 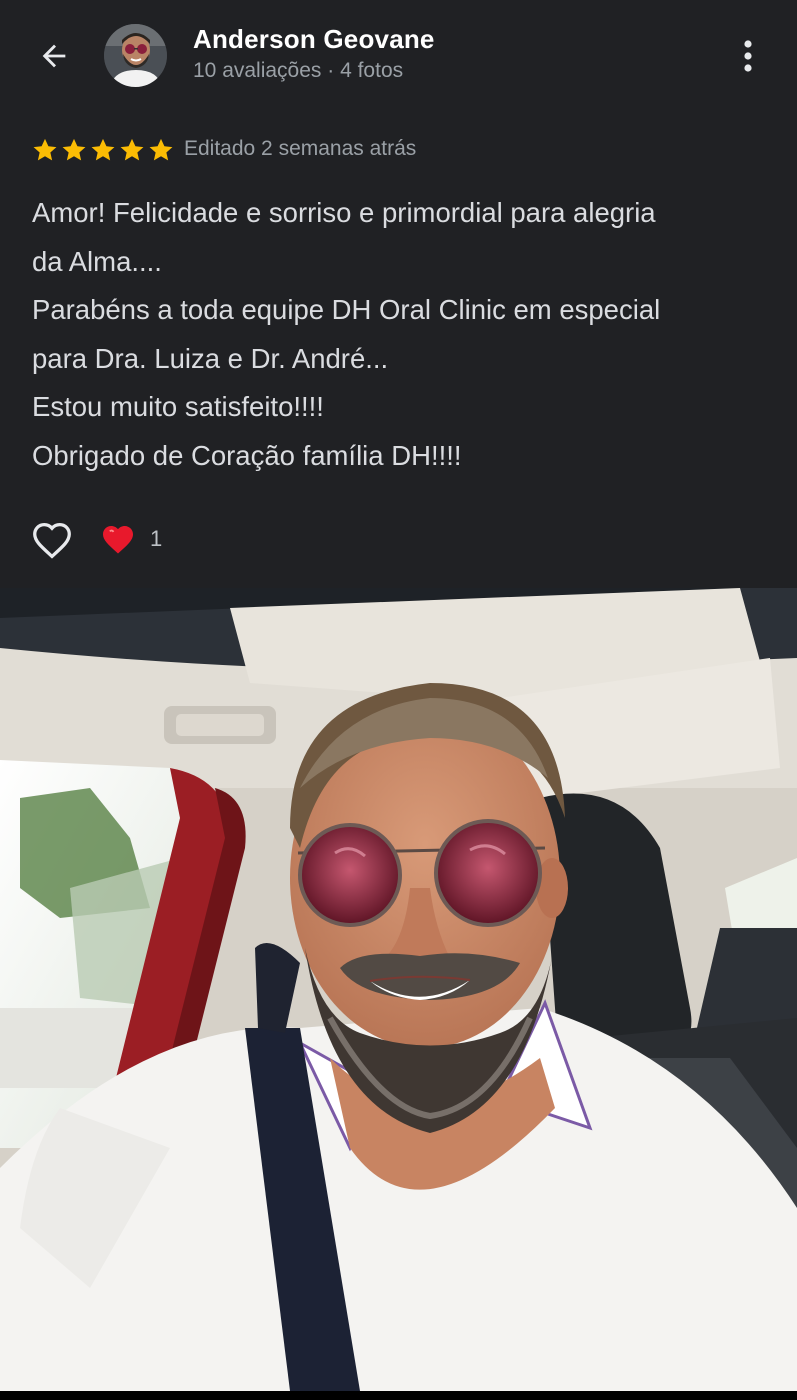 What do you see at coordinates (314, 39) in the screenshot?
I see `author-name: Anderson Geovane` at bounding box center [314, 39].